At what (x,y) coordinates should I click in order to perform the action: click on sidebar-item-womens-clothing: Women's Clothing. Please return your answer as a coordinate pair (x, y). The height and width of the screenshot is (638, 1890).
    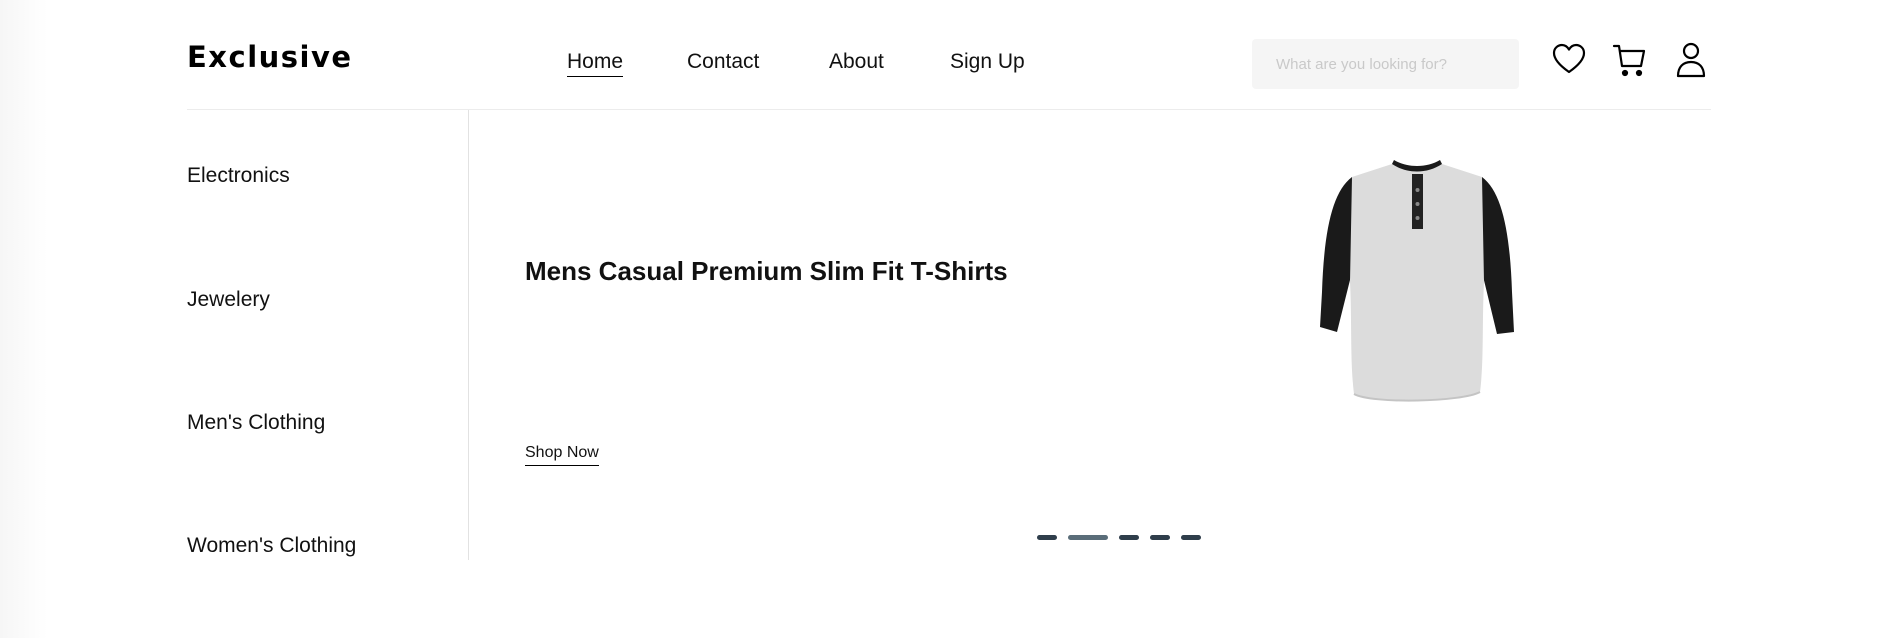
    Looking at the image, I should click on (271, 546).